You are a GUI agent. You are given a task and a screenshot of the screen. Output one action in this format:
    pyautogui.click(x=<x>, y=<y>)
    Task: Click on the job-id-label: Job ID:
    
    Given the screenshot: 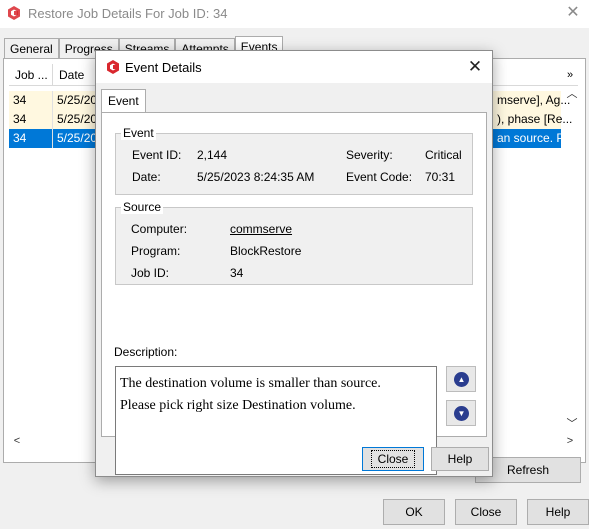 What is the action you would take?
    pyautogui.click(x=150, y=273)
    